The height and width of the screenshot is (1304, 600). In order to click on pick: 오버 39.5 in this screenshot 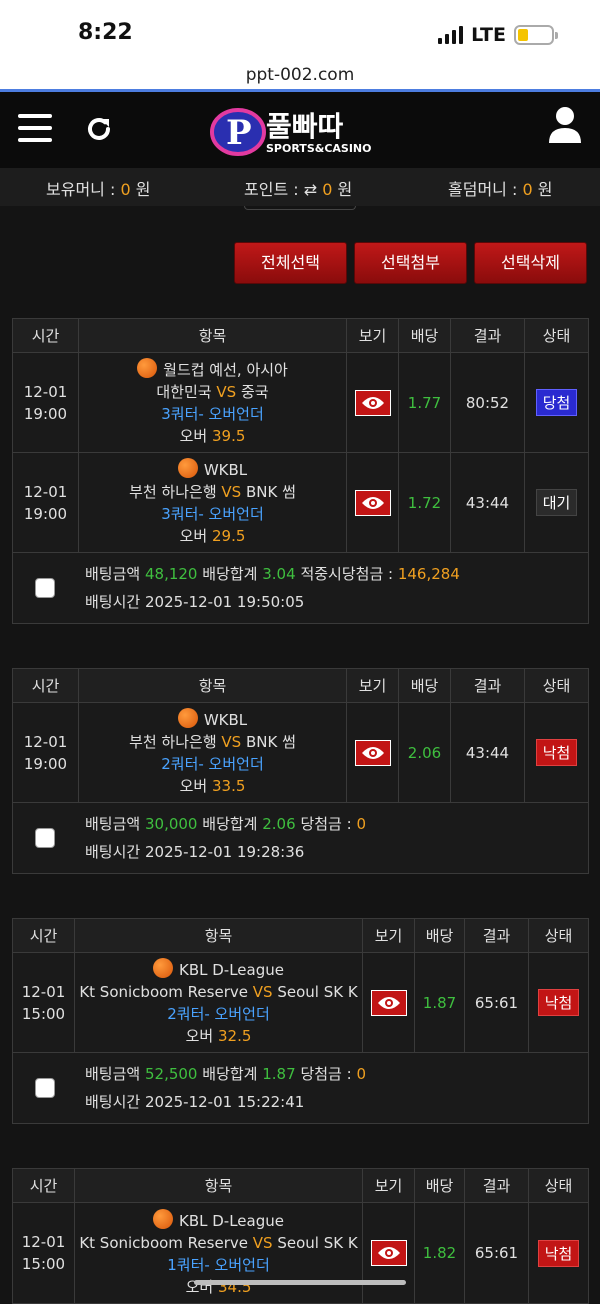, I will do `click(212, 436)`.